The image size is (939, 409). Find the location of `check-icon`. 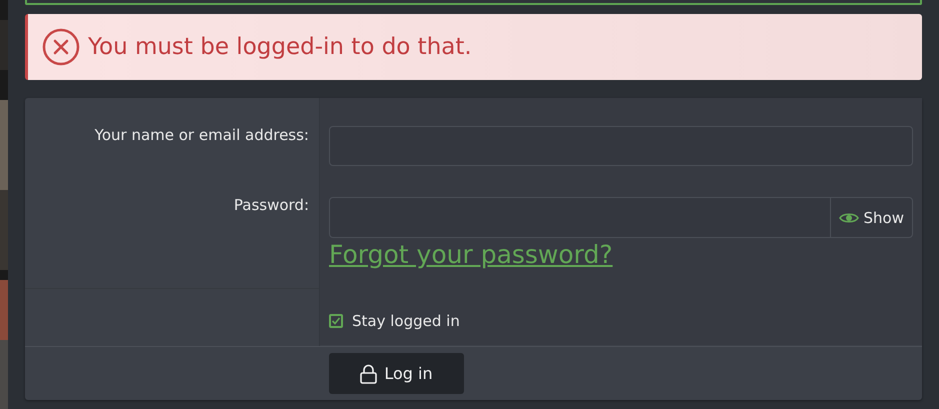

check-icon is located at coordinates (336, 321).